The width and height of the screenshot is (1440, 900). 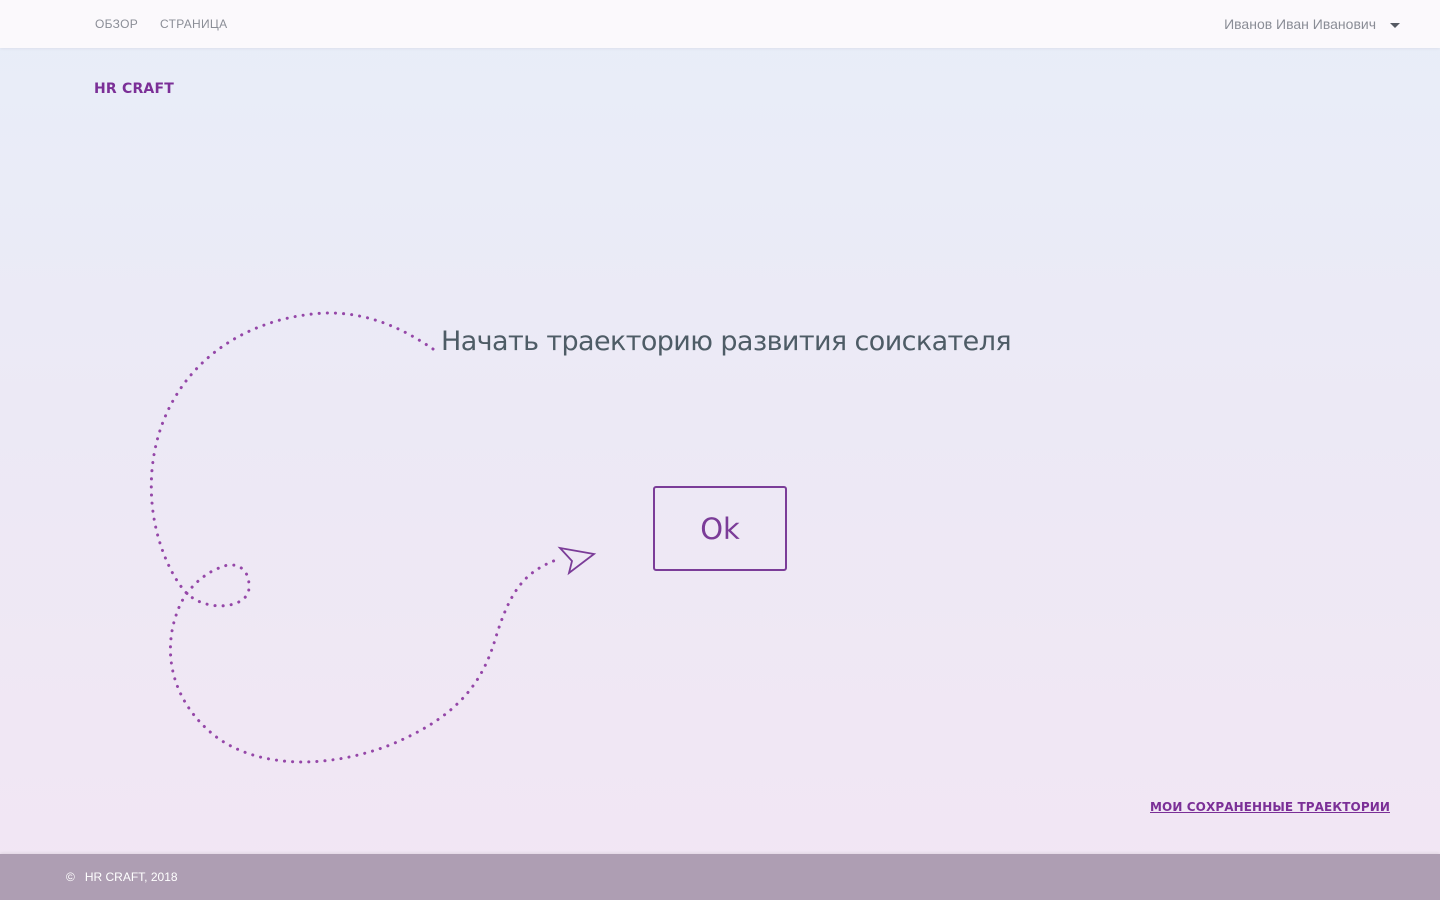 I want to click on page-footer: © HR CRAFT, 2018, so click(x=720, y=877).